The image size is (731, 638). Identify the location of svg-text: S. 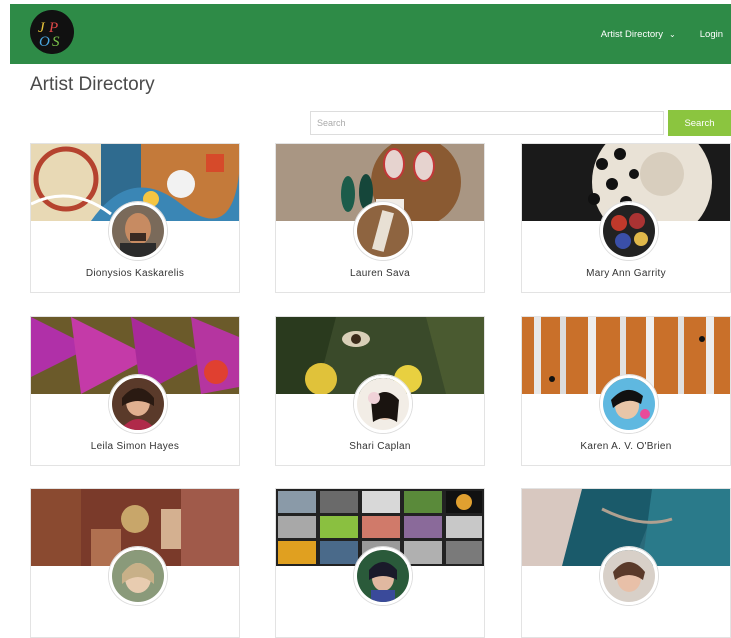
(56, 42).